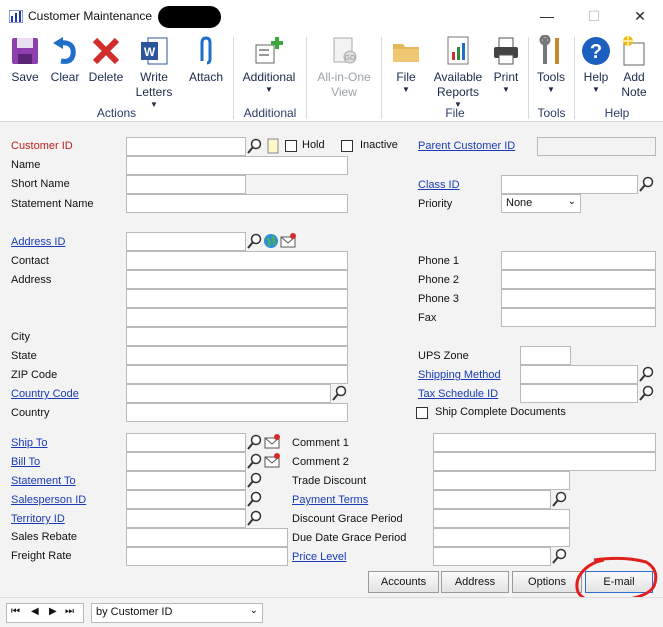 Image resolution: width=663 pixels, height=627 pixels. What do you see at coordinates (551, 64) in the screenshot?
I see `tools-button: Tools ▼` at bounding box center [551, 64].